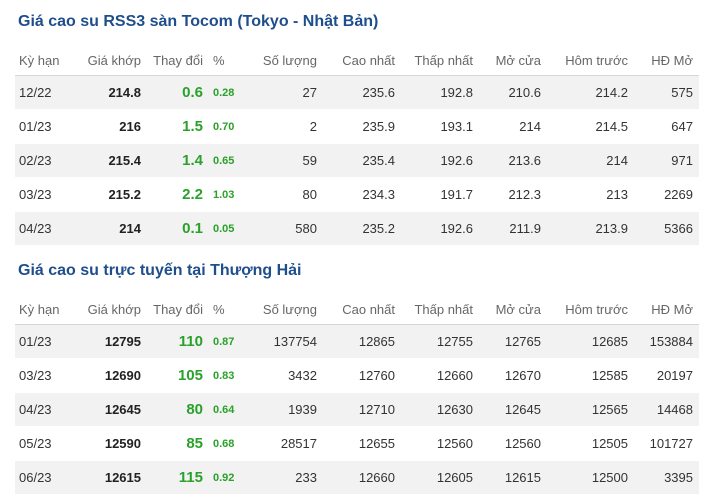 The width and height of the screenshot is (711, 504). What do you see at coordinates (362, 375) in the screenshot?
I see `cell-high: 12760` at bounding box center [362, 375].